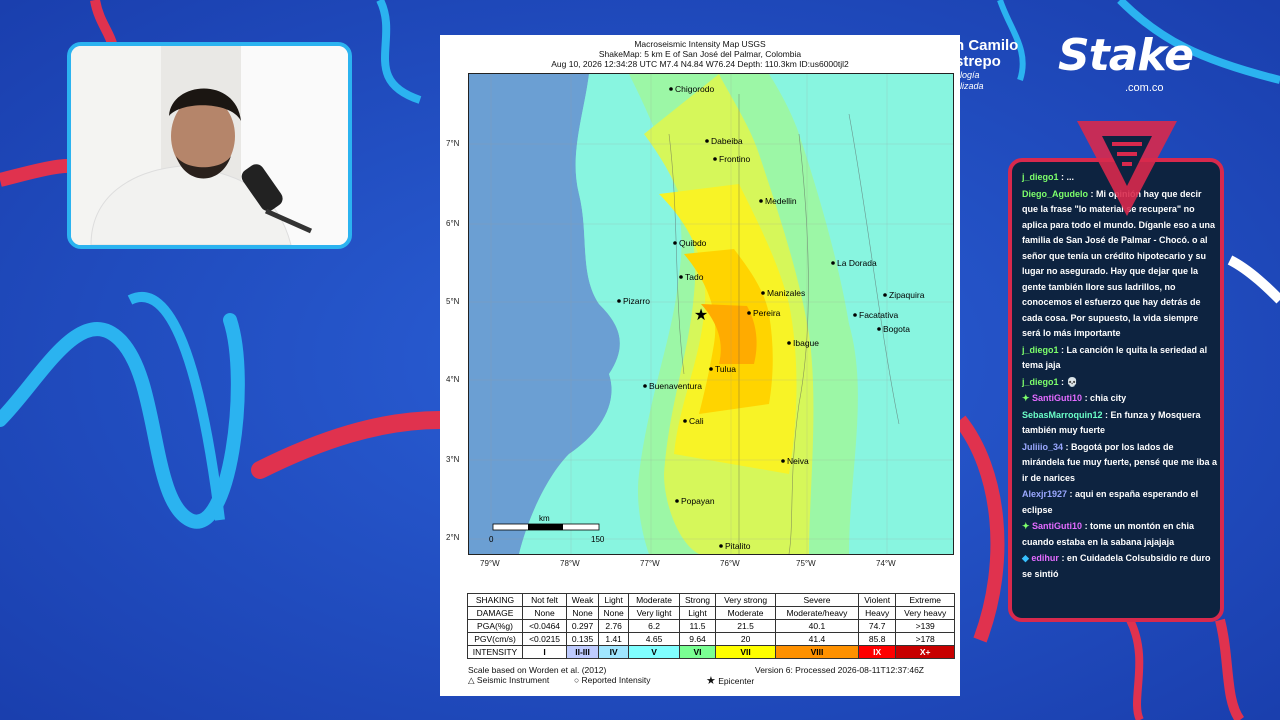 This screenshot has height=720, width=1280. I want to click on legend-cell: 74.7, so click(877, 626).